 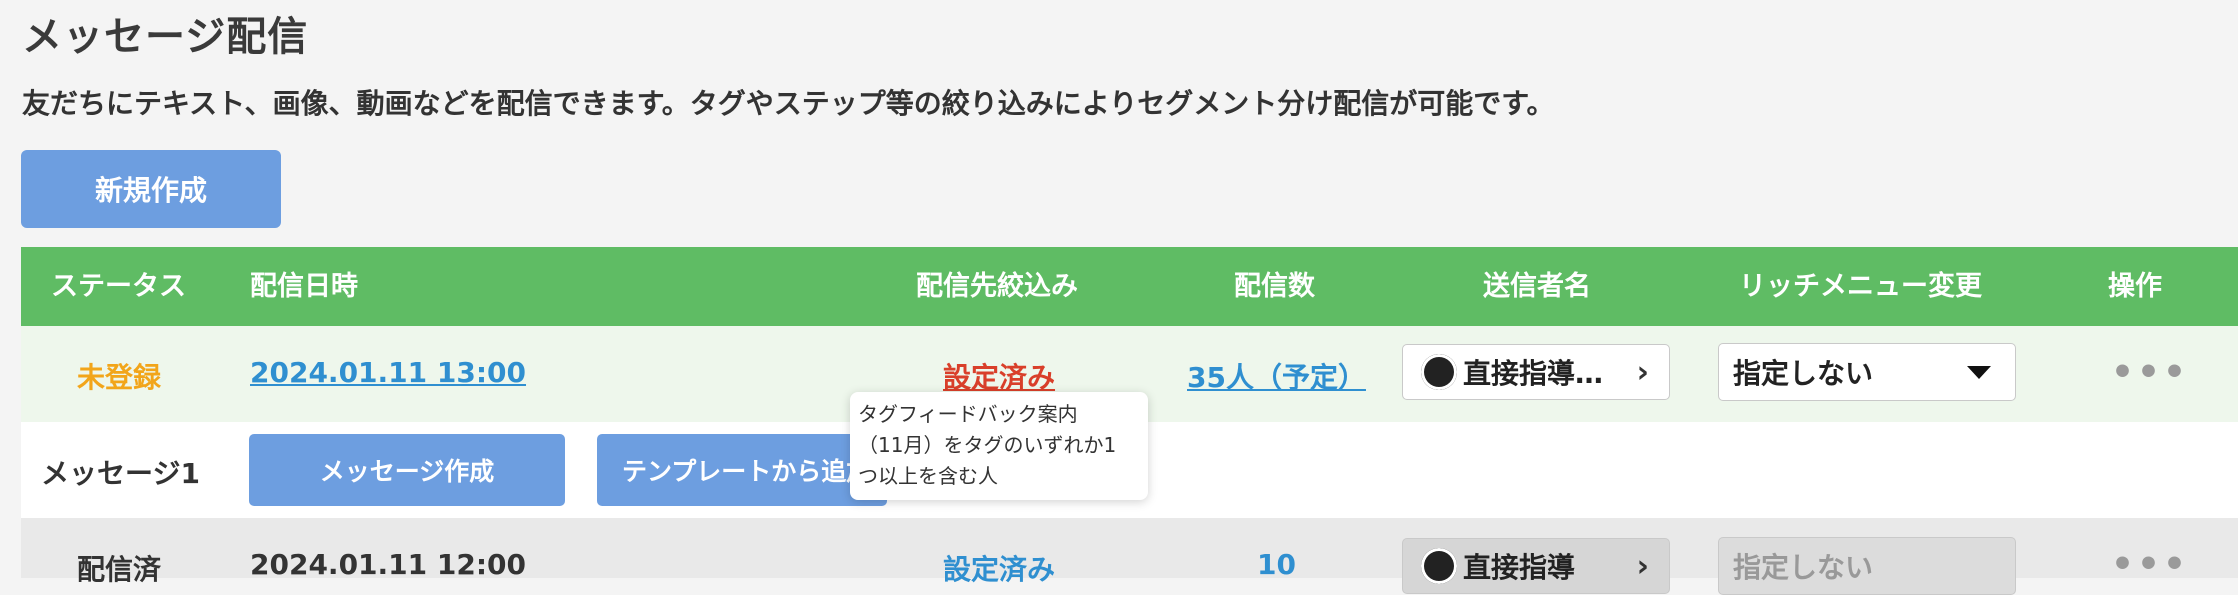 I want to click on table-header: ステータス 配信日時 配信先絞込み 配信数 送信者名 リッチメニュー変更 操作, so click(x=1129, y=286).